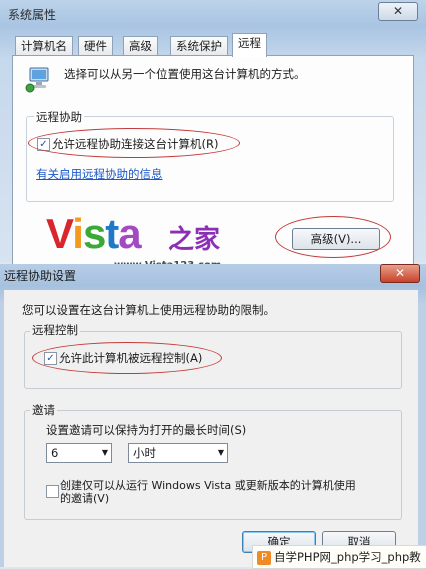  What do you see at coordinates (43, 410) in the screenshot?
I see `invitations-group-title: 邀请` at bounding box center [43, 410].